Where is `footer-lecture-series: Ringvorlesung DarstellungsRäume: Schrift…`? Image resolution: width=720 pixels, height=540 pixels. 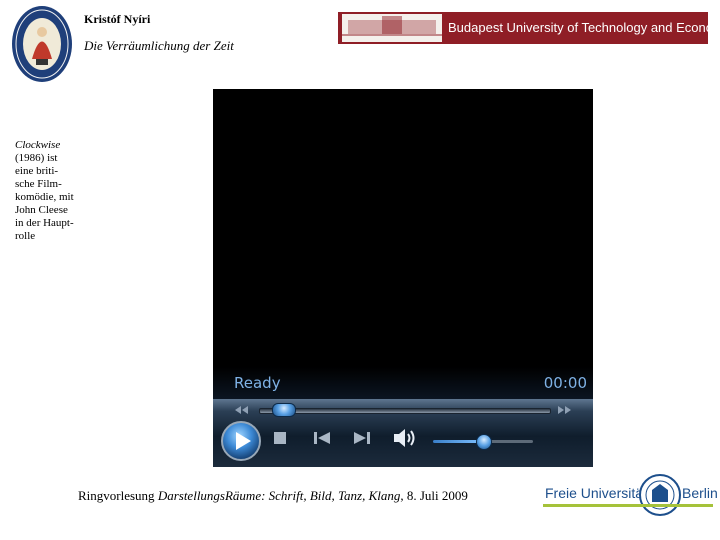
footer-lecture-series: Ringvorlesung DarstellungsRäume: Schrift… is located at coordinates (273, 496).